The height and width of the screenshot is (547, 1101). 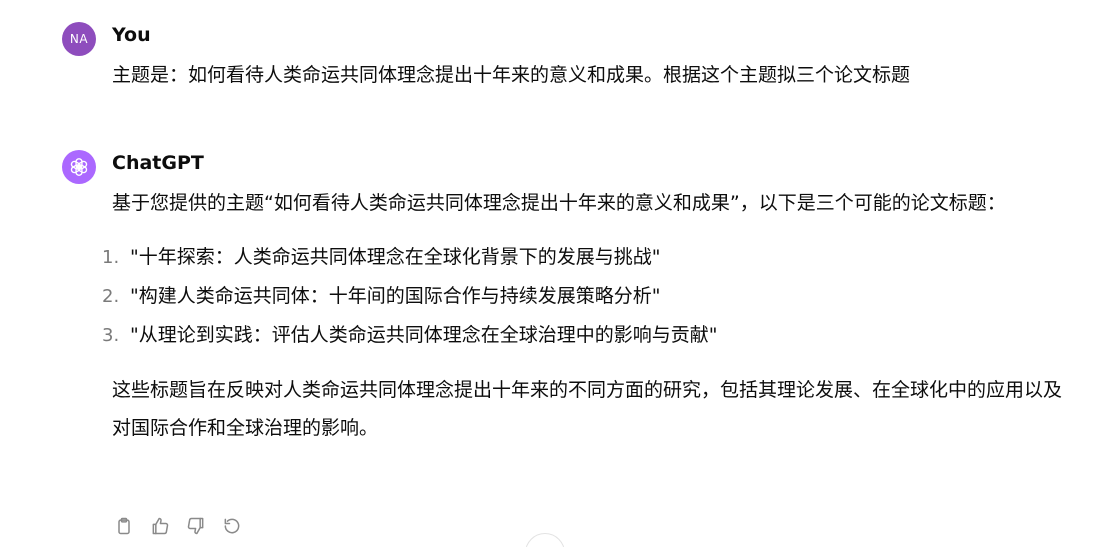 I want to click on regenerate-button, so click(x=232, y=526).